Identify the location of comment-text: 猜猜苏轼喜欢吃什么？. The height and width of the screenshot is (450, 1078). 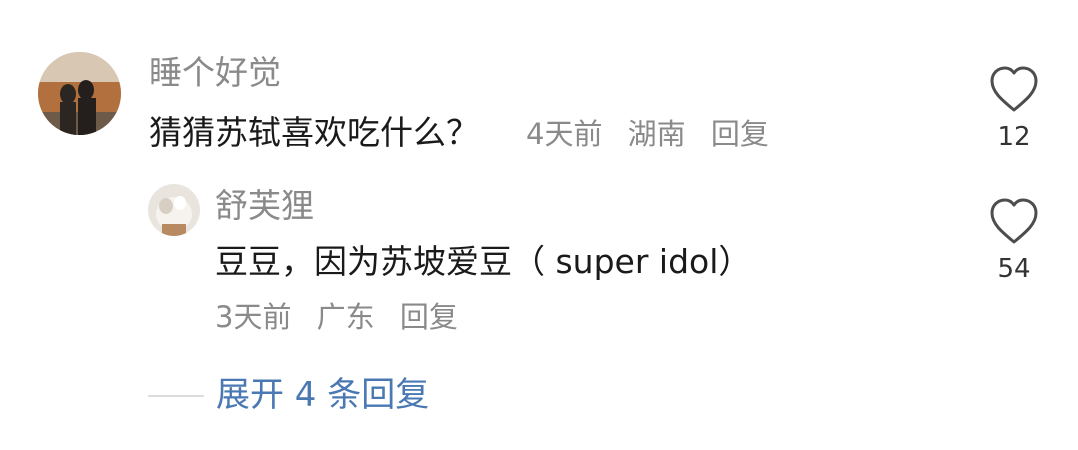
(314, 132).